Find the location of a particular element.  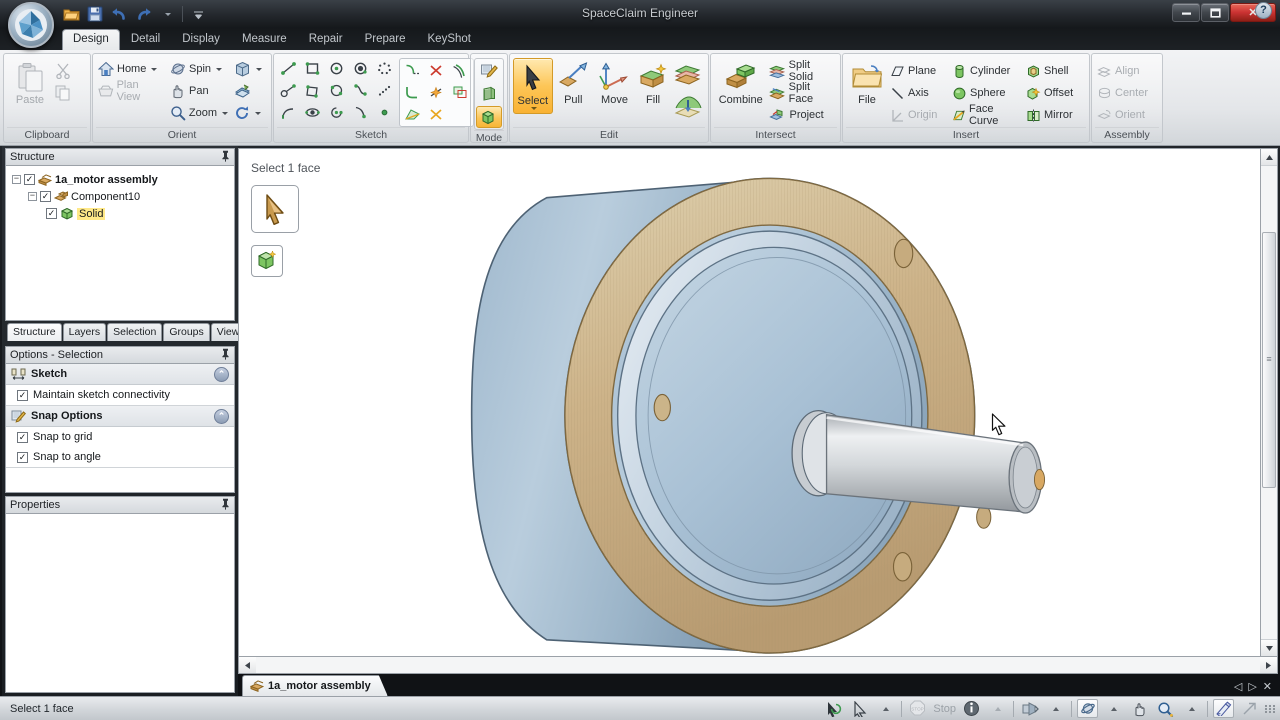

view-mode-icon is located at coordinates (1029, 708).